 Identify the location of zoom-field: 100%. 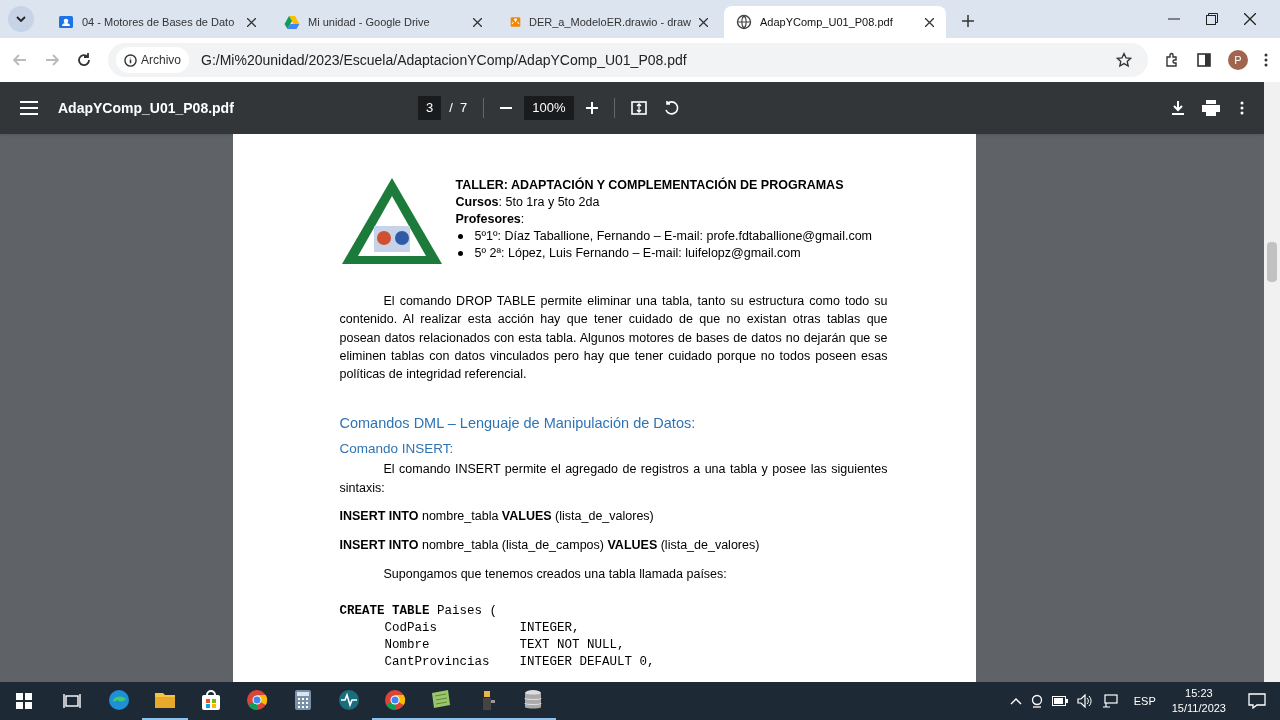
(549, 108).